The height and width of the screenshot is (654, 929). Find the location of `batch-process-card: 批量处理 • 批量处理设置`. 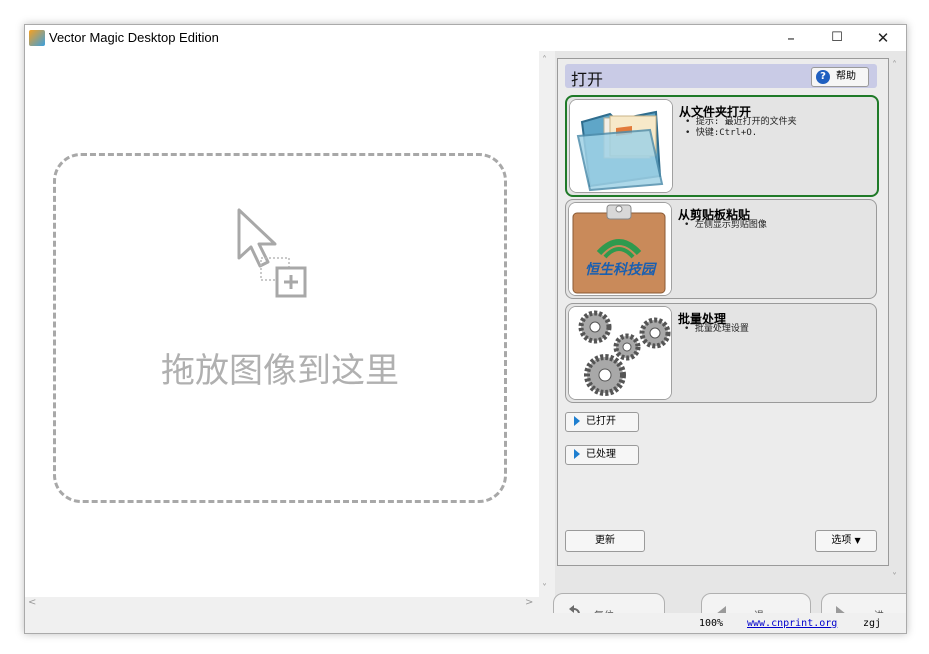

batch-process-card: 批量处理 • 批量处理设置 is located at coordinates (721, 353).